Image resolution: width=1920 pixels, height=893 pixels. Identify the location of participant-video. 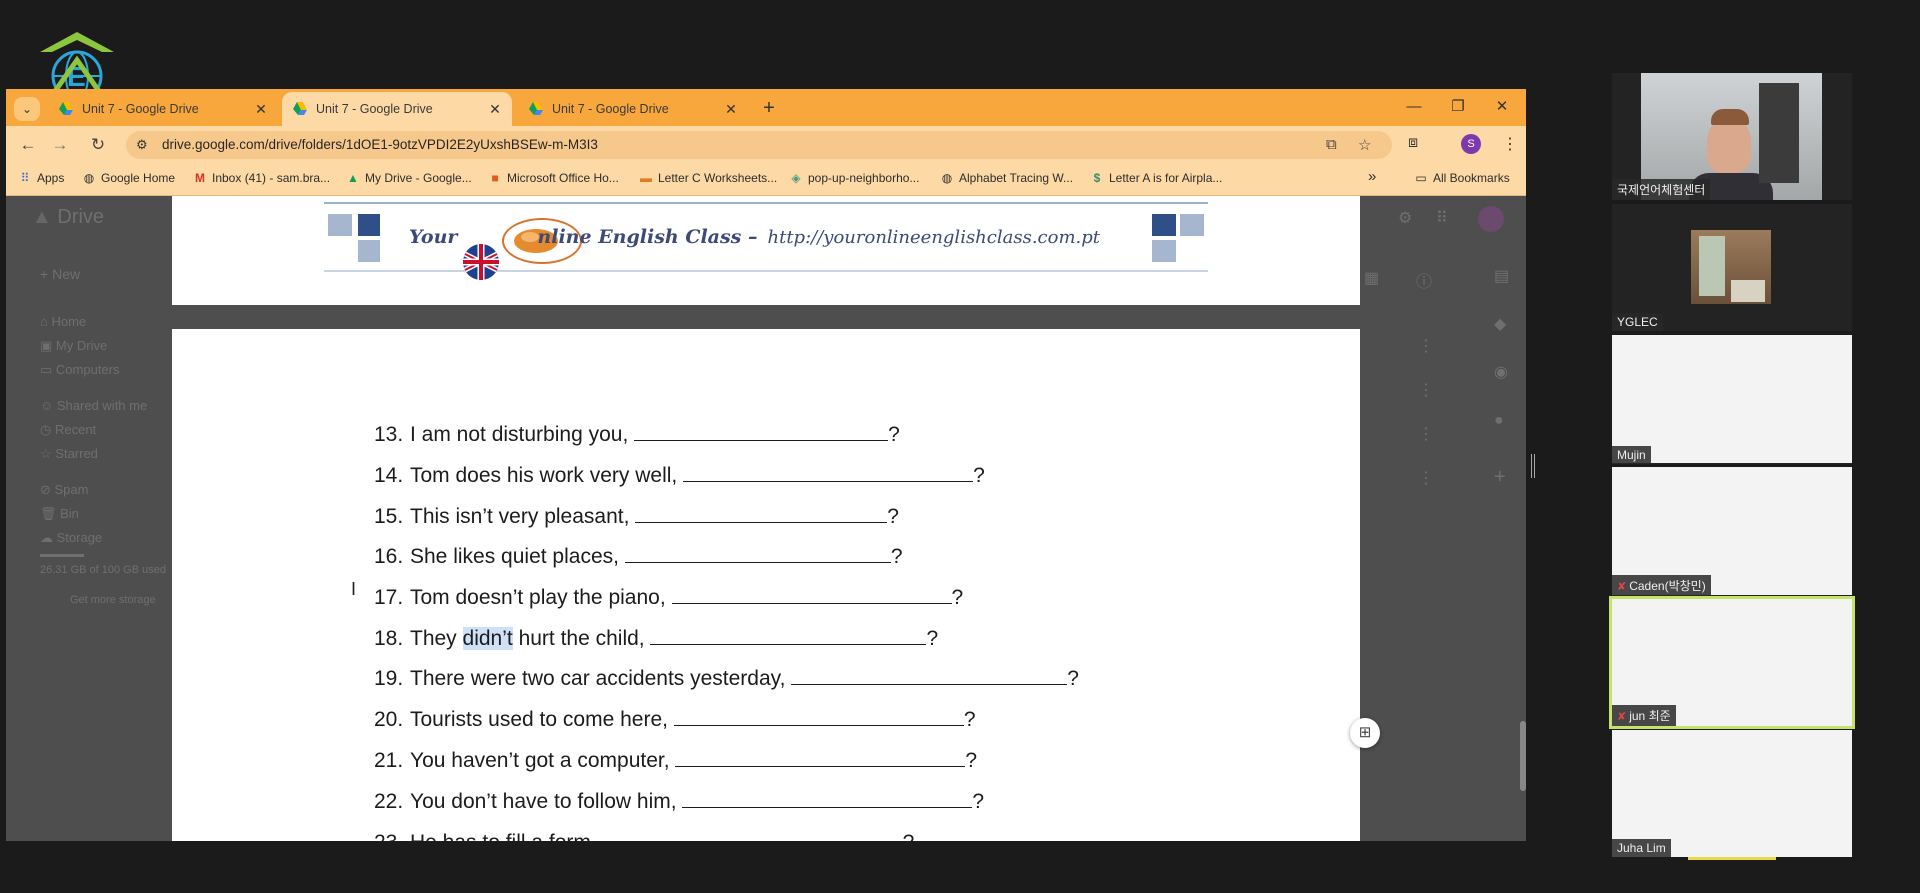
(1731, 267).